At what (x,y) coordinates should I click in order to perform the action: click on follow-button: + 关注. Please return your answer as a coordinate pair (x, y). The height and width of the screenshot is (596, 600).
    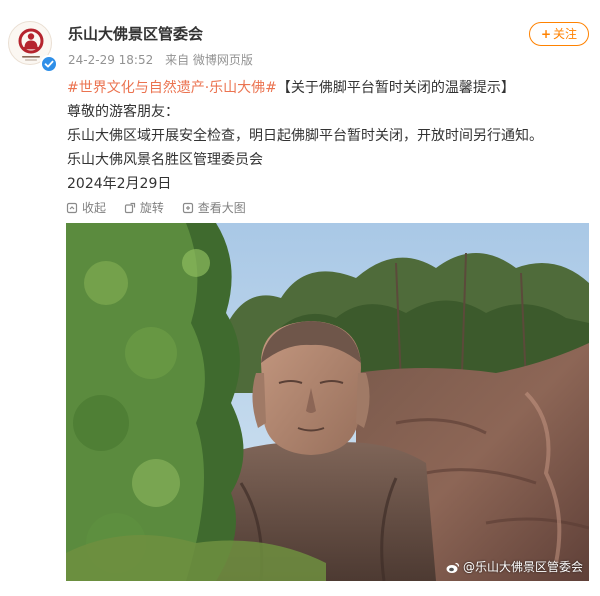
    Looking at the image, I should click on (559, 34).